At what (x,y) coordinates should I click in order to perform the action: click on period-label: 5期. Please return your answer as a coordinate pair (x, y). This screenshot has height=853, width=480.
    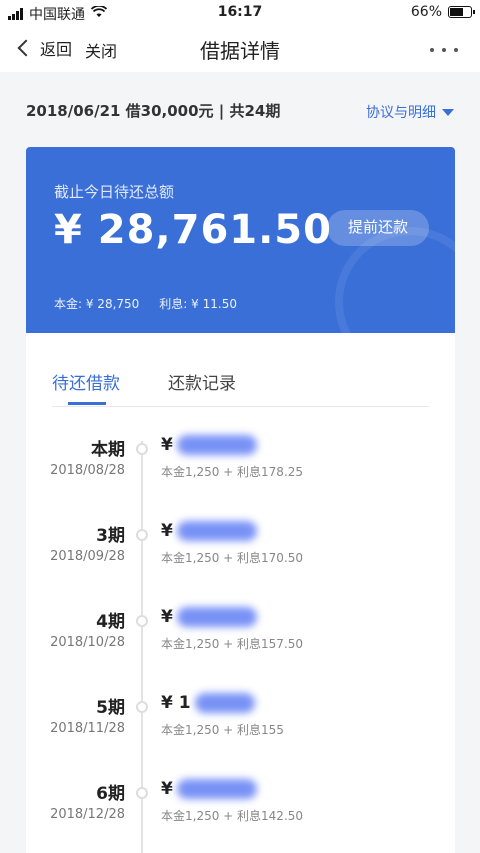
    Looking at the image, I should click on (110, 708).